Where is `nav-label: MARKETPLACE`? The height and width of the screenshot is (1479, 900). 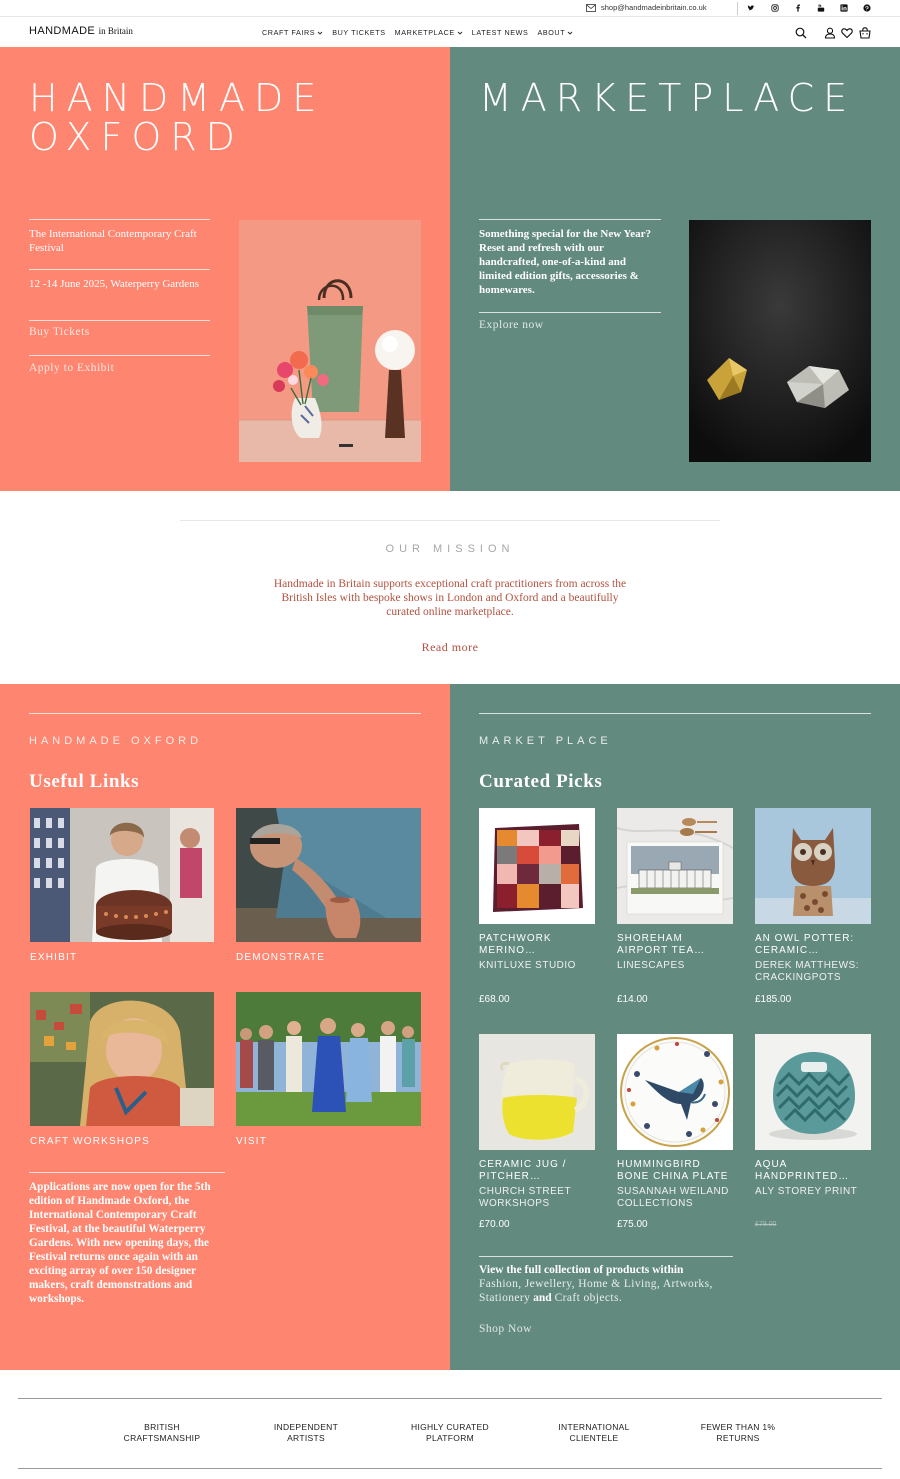
nav-label: MARKETPLACE is located at coordinates (424, 32).